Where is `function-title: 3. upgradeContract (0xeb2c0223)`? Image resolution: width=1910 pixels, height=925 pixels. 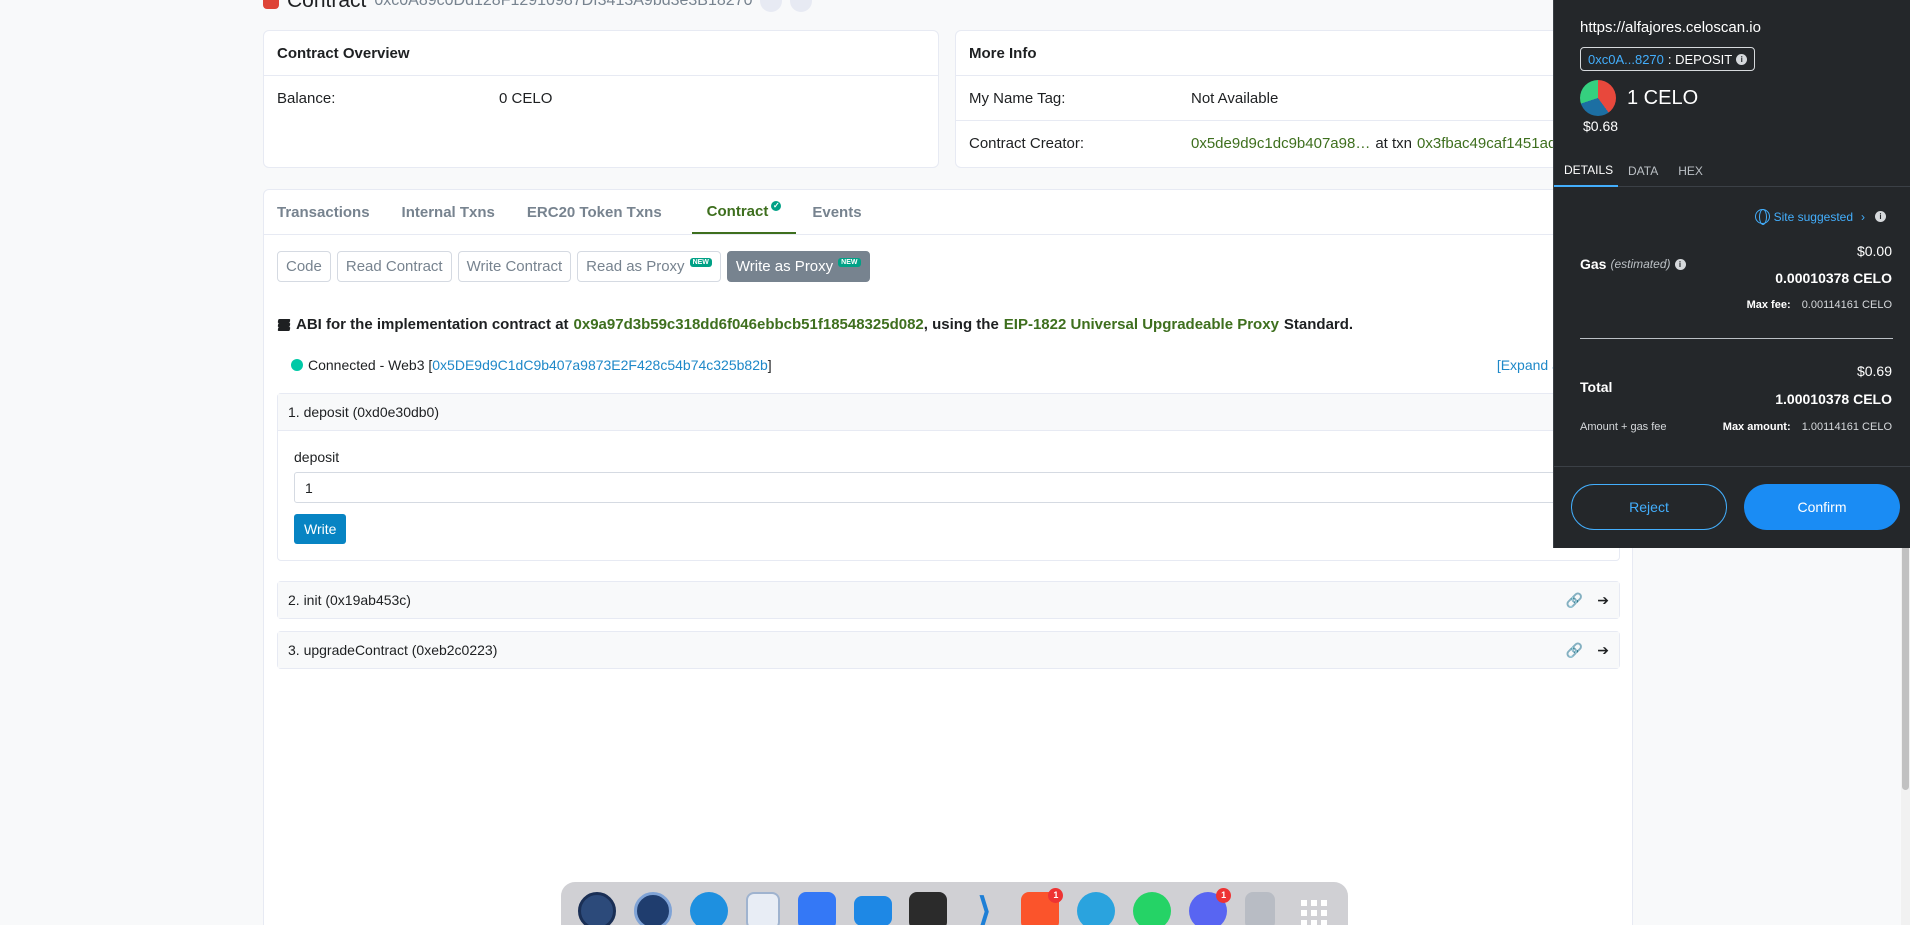 function-title: 3. upgradeContract (0xeb2c0223) is located at coordinates (393, 650).